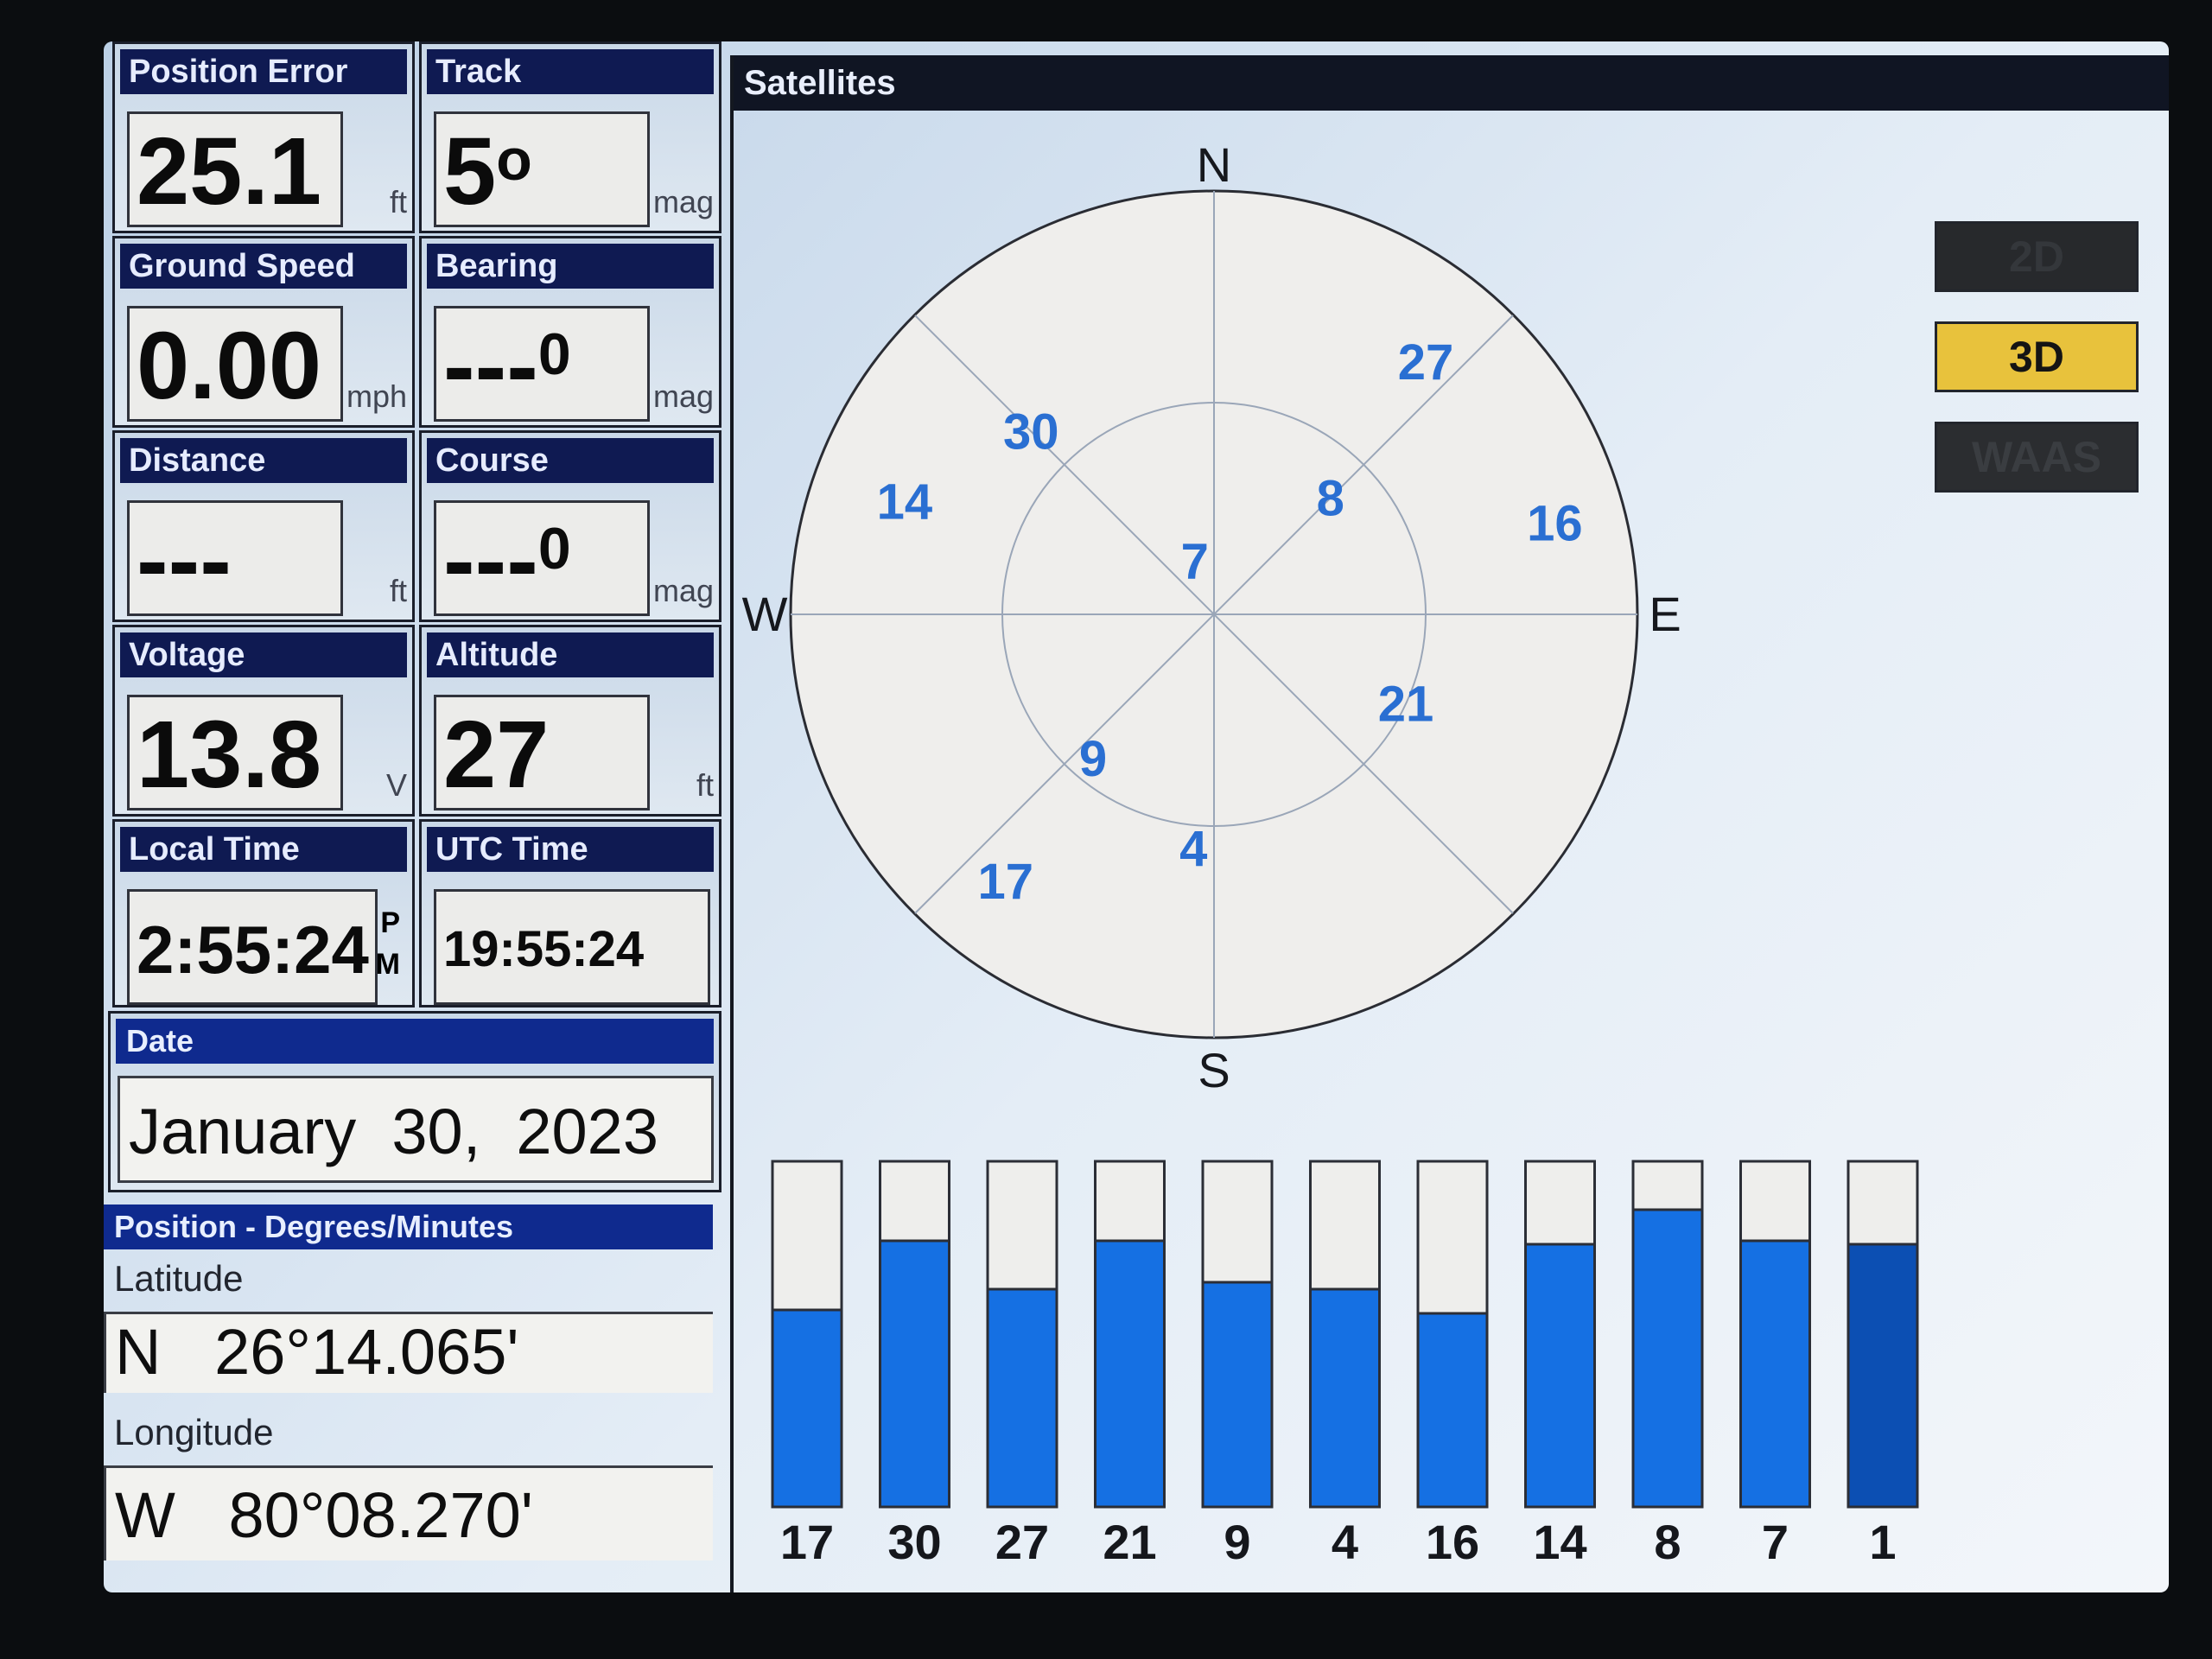  I want to click on local-time-ampm-top: P, so click(390, 922).